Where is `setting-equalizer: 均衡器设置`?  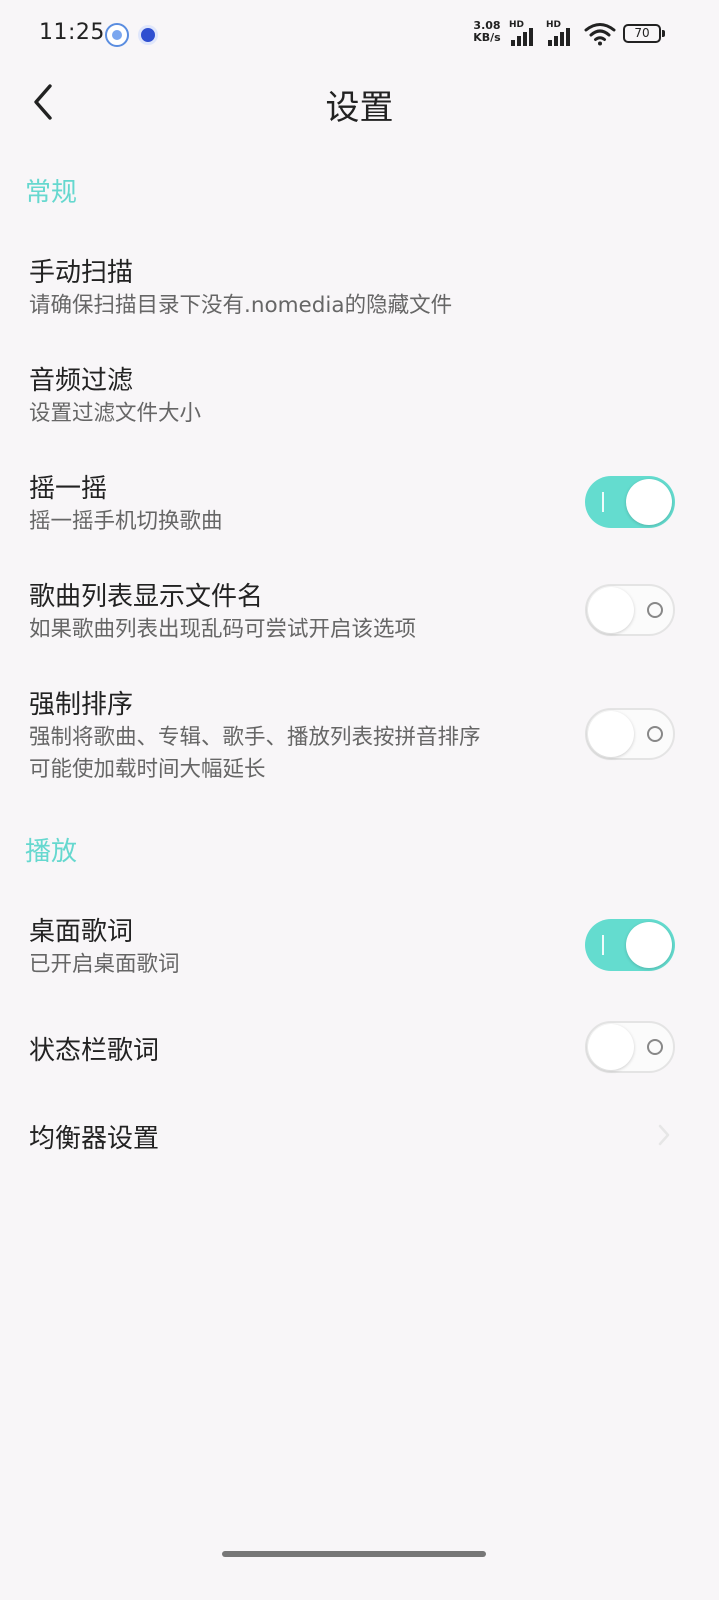 setting-equalizer: 均衡器设置 is located at coordinates (359, 1143).